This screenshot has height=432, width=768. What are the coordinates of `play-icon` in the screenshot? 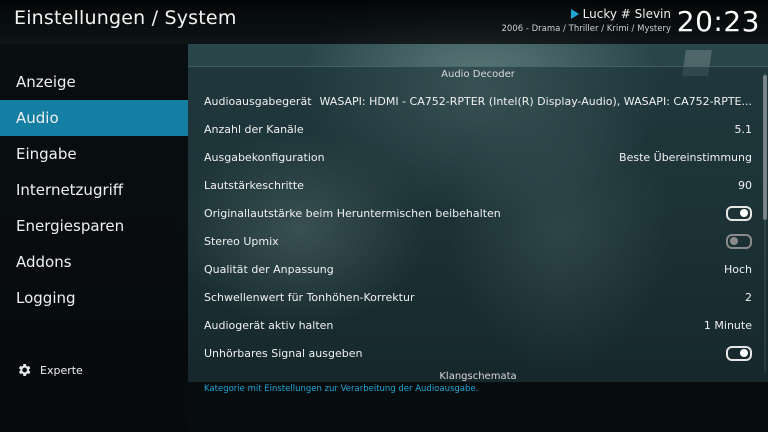 It's located at (574, 14).